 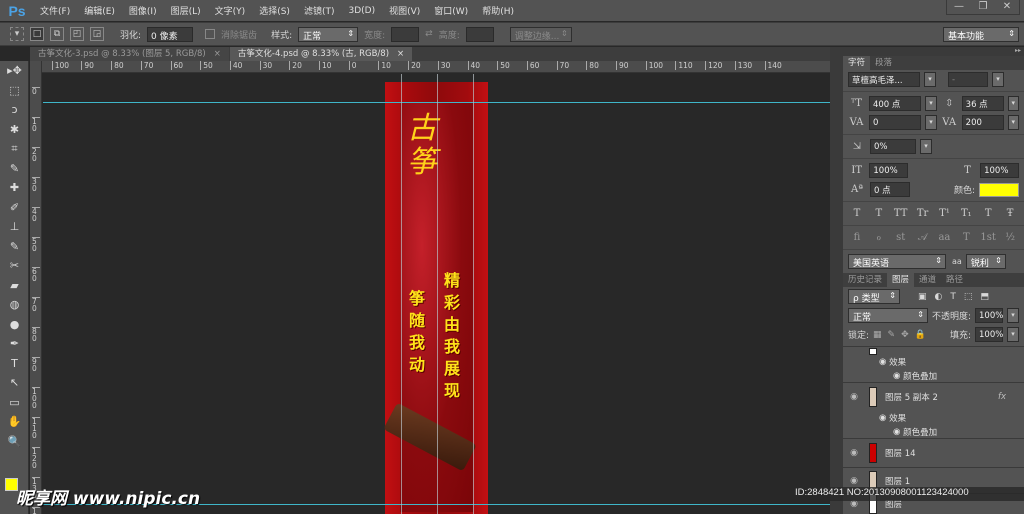 I want to click on collapse-panels-icon: ▸▸, so click(x=933, y=51).